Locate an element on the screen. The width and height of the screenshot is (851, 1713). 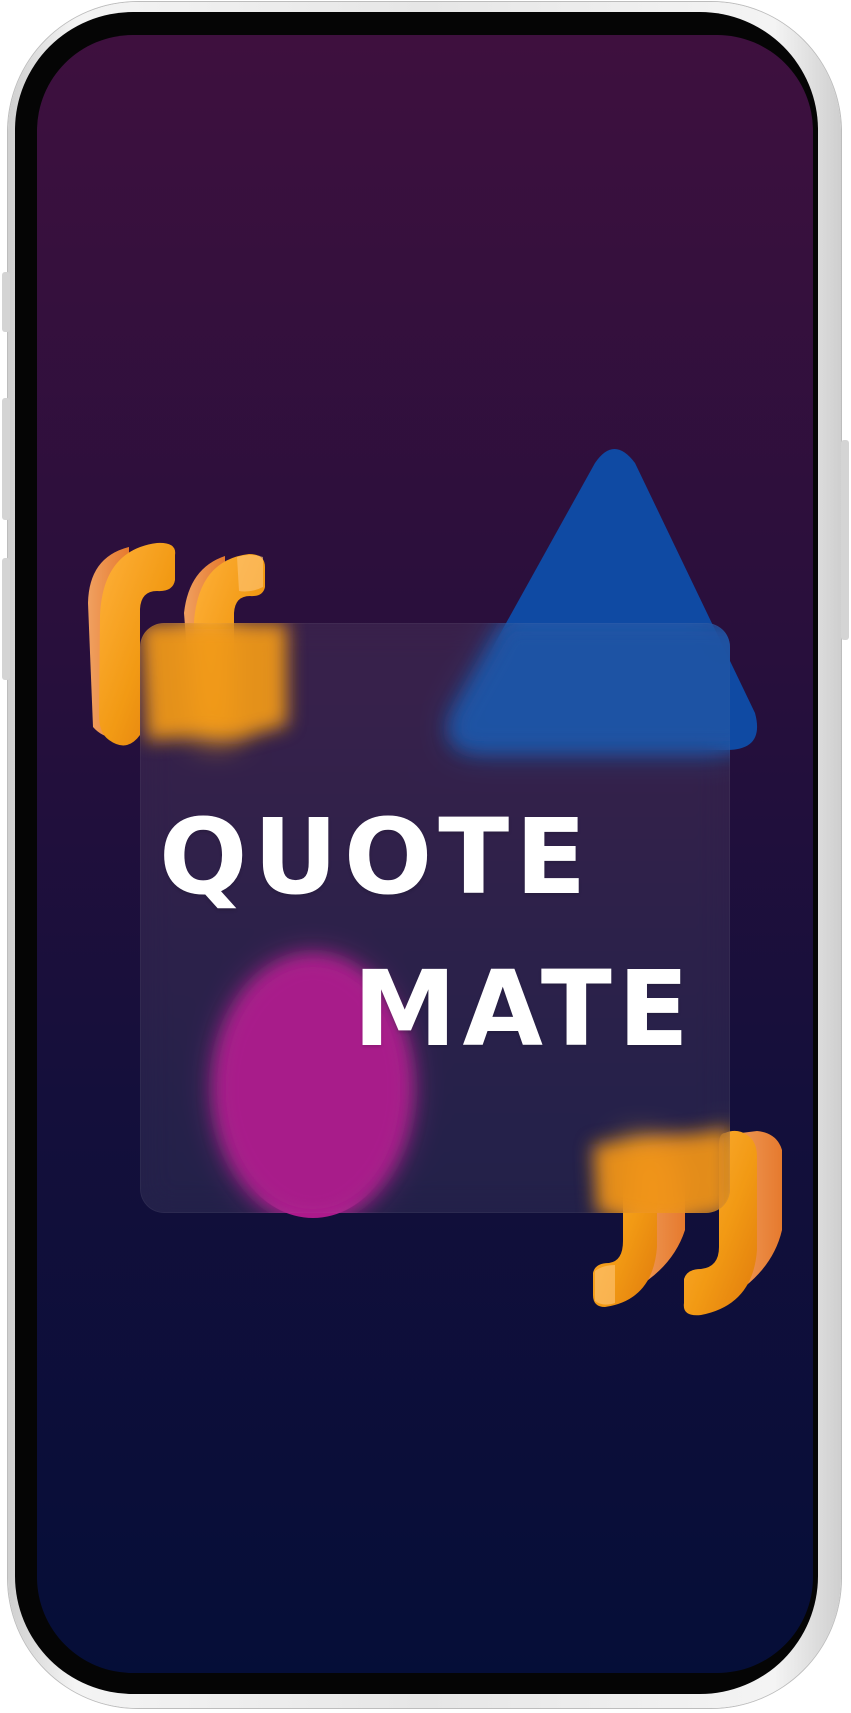
phone-side-button-volume-up is located at coordinates (6, 459).